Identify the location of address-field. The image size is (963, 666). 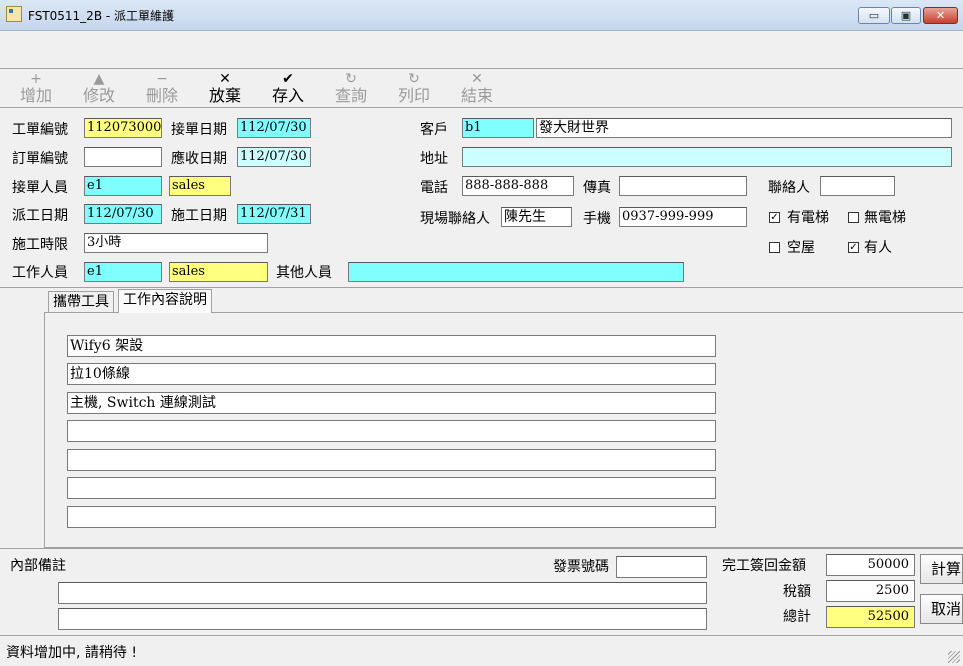
(707, 157).